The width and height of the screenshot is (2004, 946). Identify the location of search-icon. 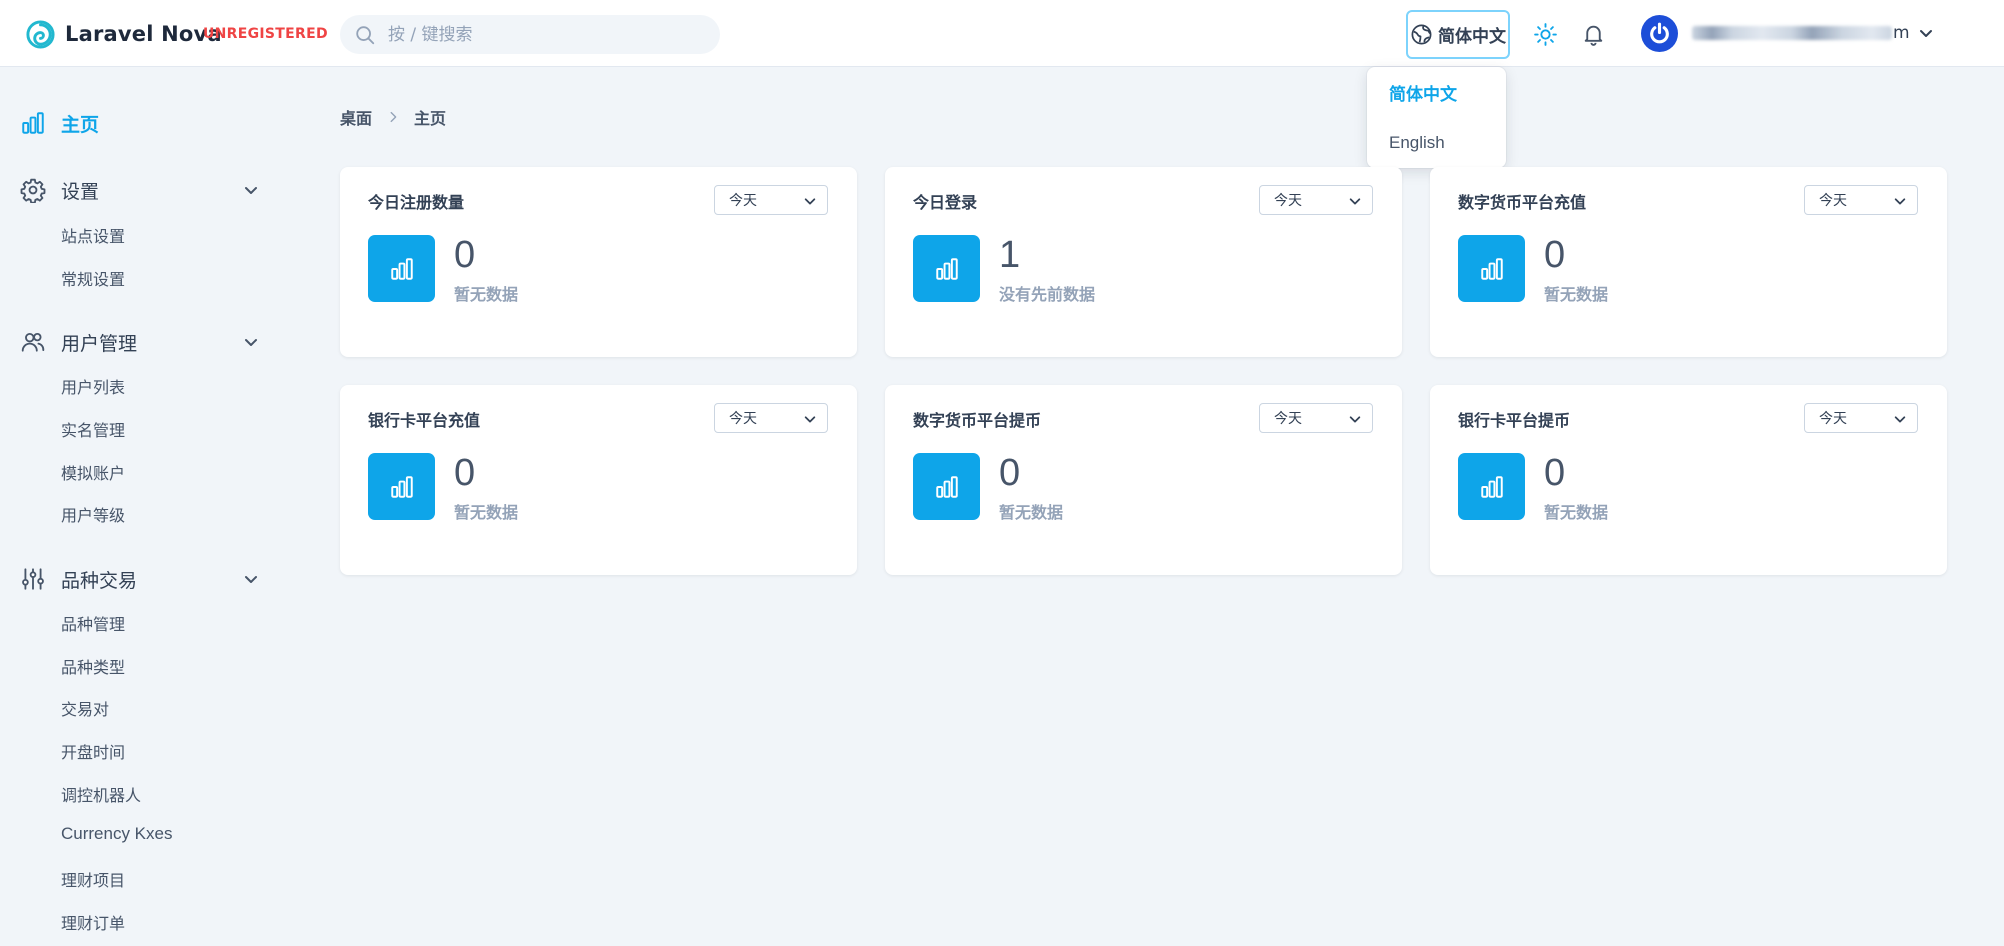
(365, 34).